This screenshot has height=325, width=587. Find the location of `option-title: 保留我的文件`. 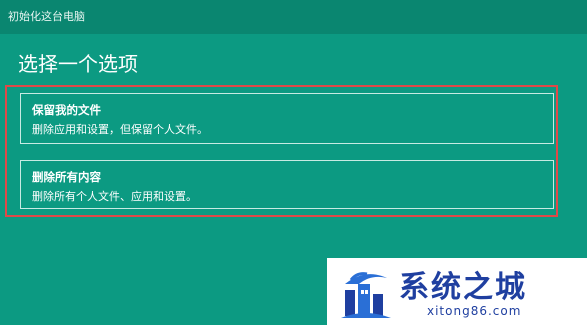

option-title: 保留我的文件 is located at coordinates (66, 110).